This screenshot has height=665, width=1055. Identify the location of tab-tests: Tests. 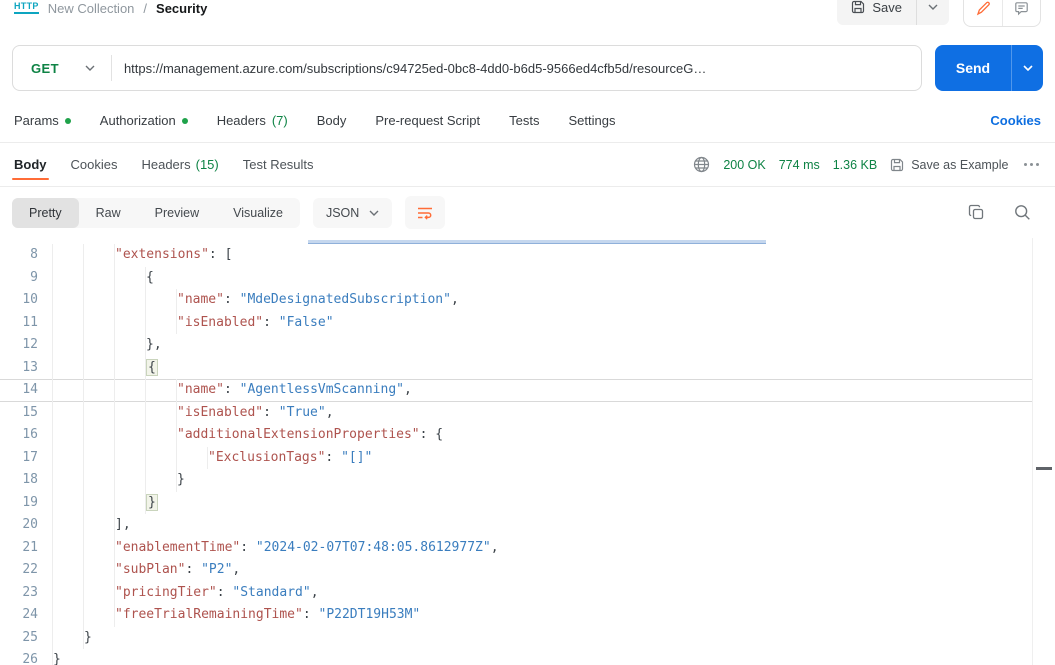
(524, 120).